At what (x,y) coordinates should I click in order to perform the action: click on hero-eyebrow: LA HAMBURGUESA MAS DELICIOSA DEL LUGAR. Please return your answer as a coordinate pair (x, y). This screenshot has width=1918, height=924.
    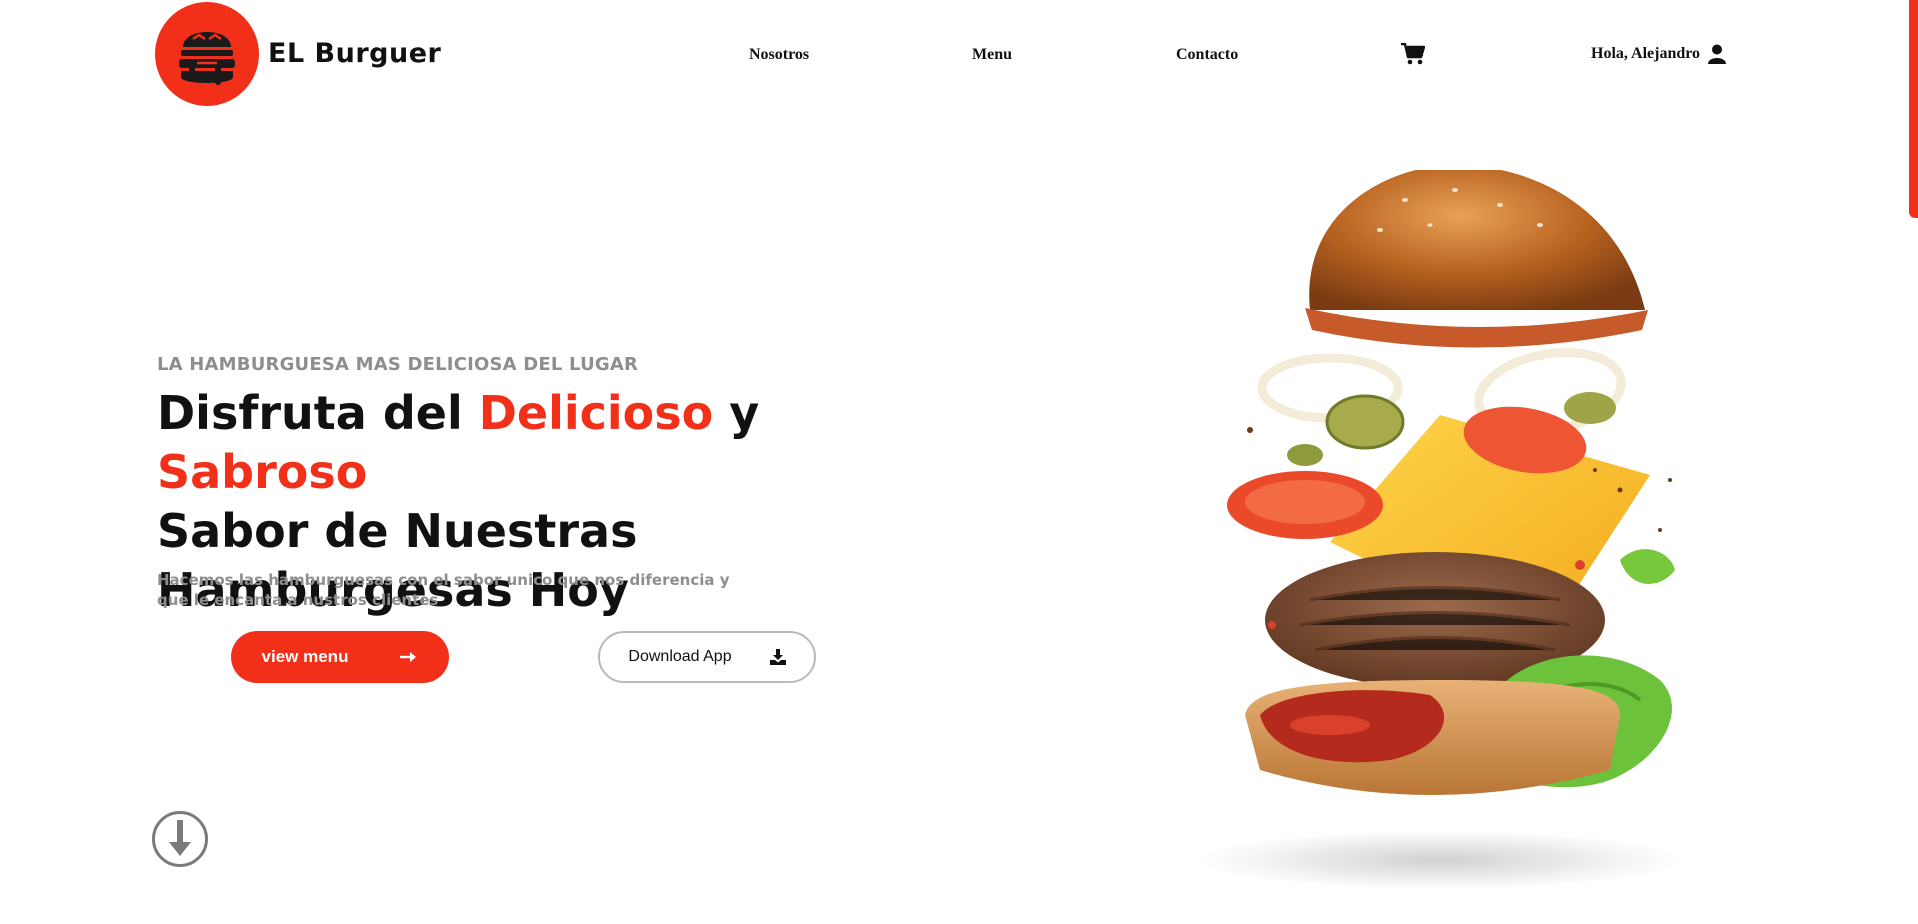
    Looking at the image, I should click on (398, 364).